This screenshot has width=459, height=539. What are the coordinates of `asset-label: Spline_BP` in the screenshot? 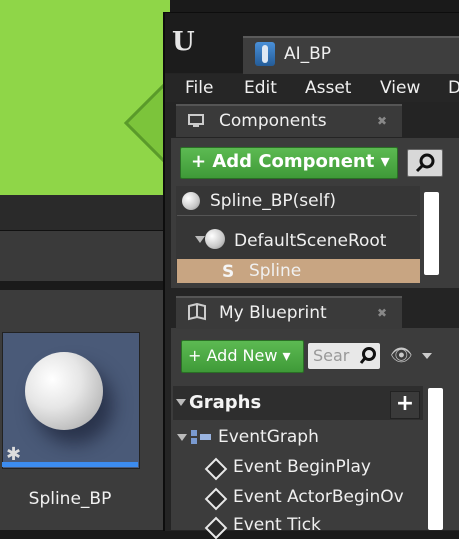 It's located at (70, 499).